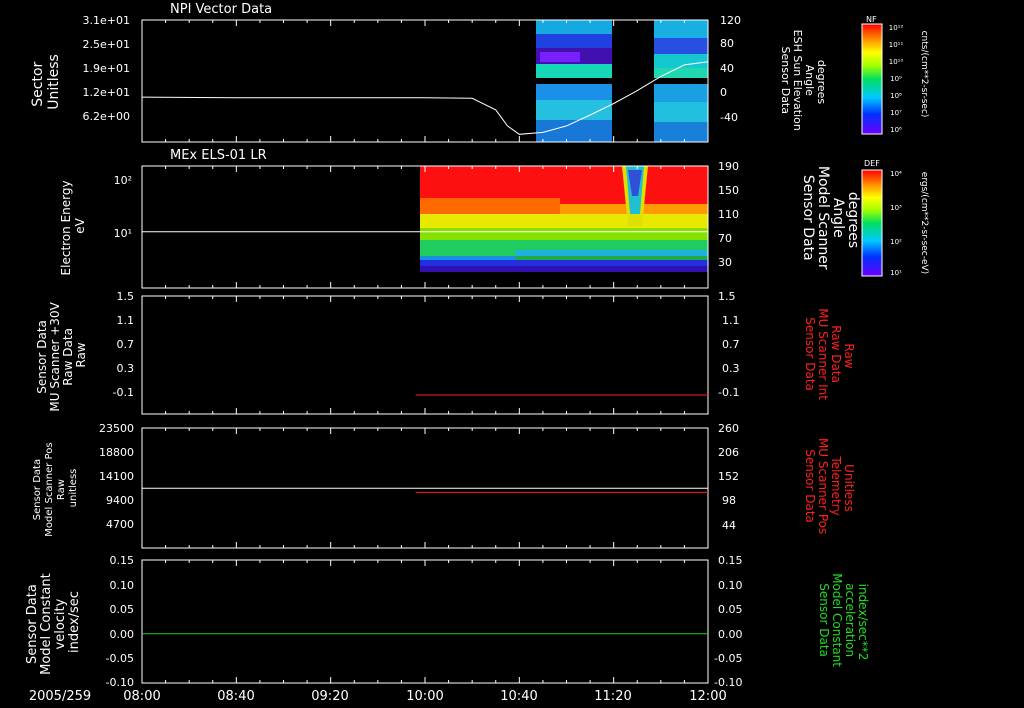 The image size is (1024, 708). What do you see at coordinates (728, 166) in the screenshot?
I see `tick-label: 190` at bounding box center [728, 166].